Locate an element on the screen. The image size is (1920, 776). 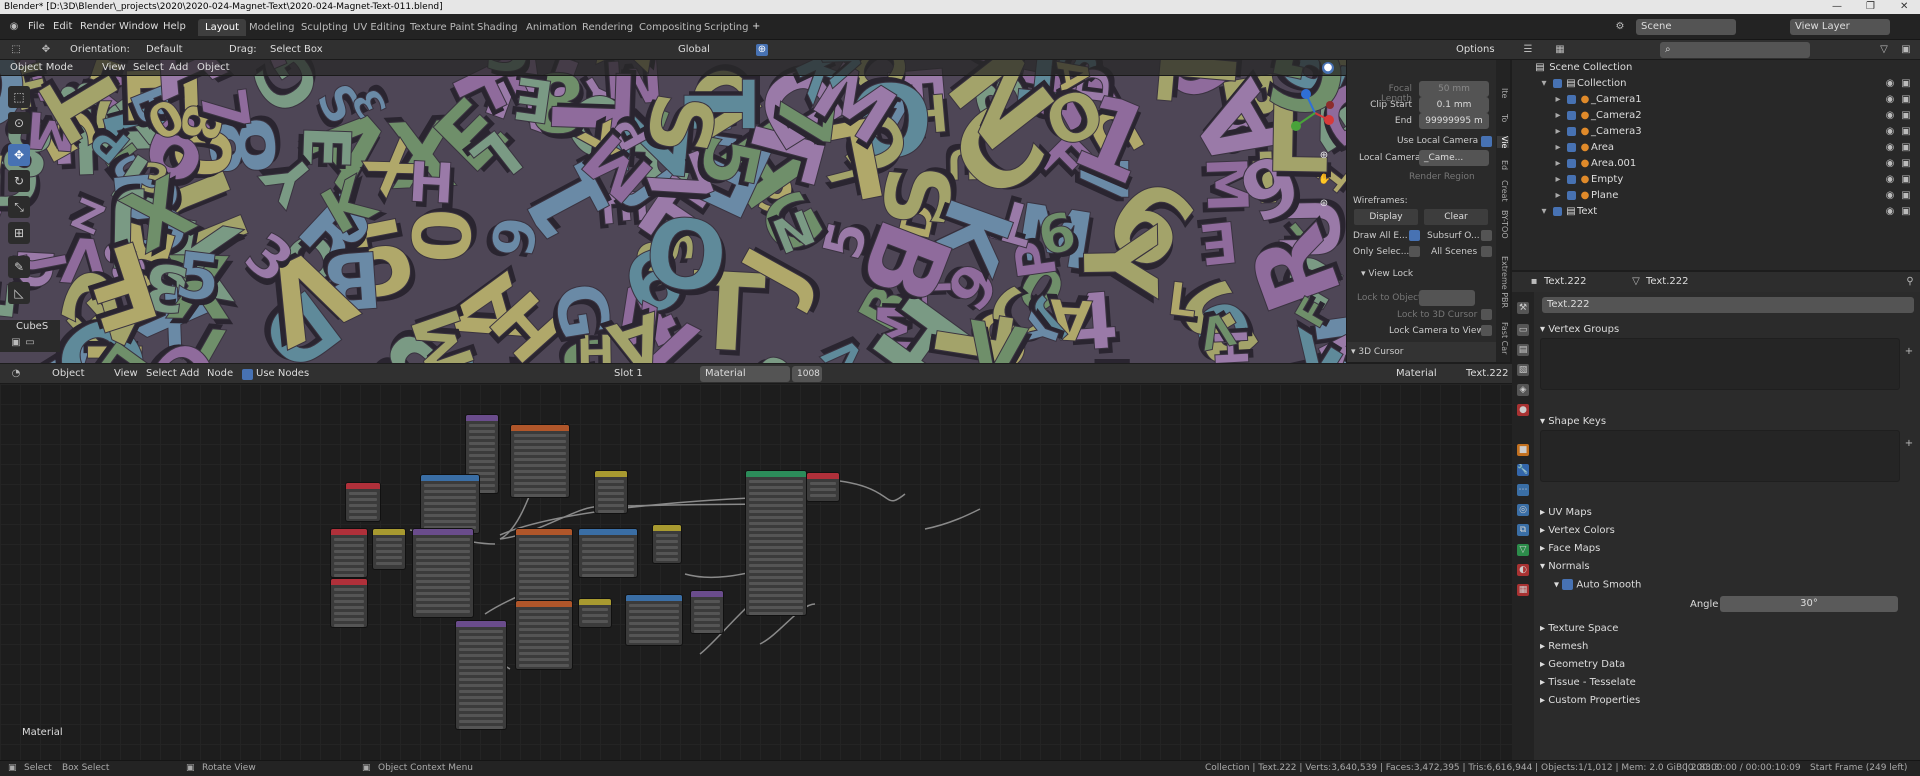
auto-smooth-row: ▾ Auto Smooth is located at coordinates (1597, 585).